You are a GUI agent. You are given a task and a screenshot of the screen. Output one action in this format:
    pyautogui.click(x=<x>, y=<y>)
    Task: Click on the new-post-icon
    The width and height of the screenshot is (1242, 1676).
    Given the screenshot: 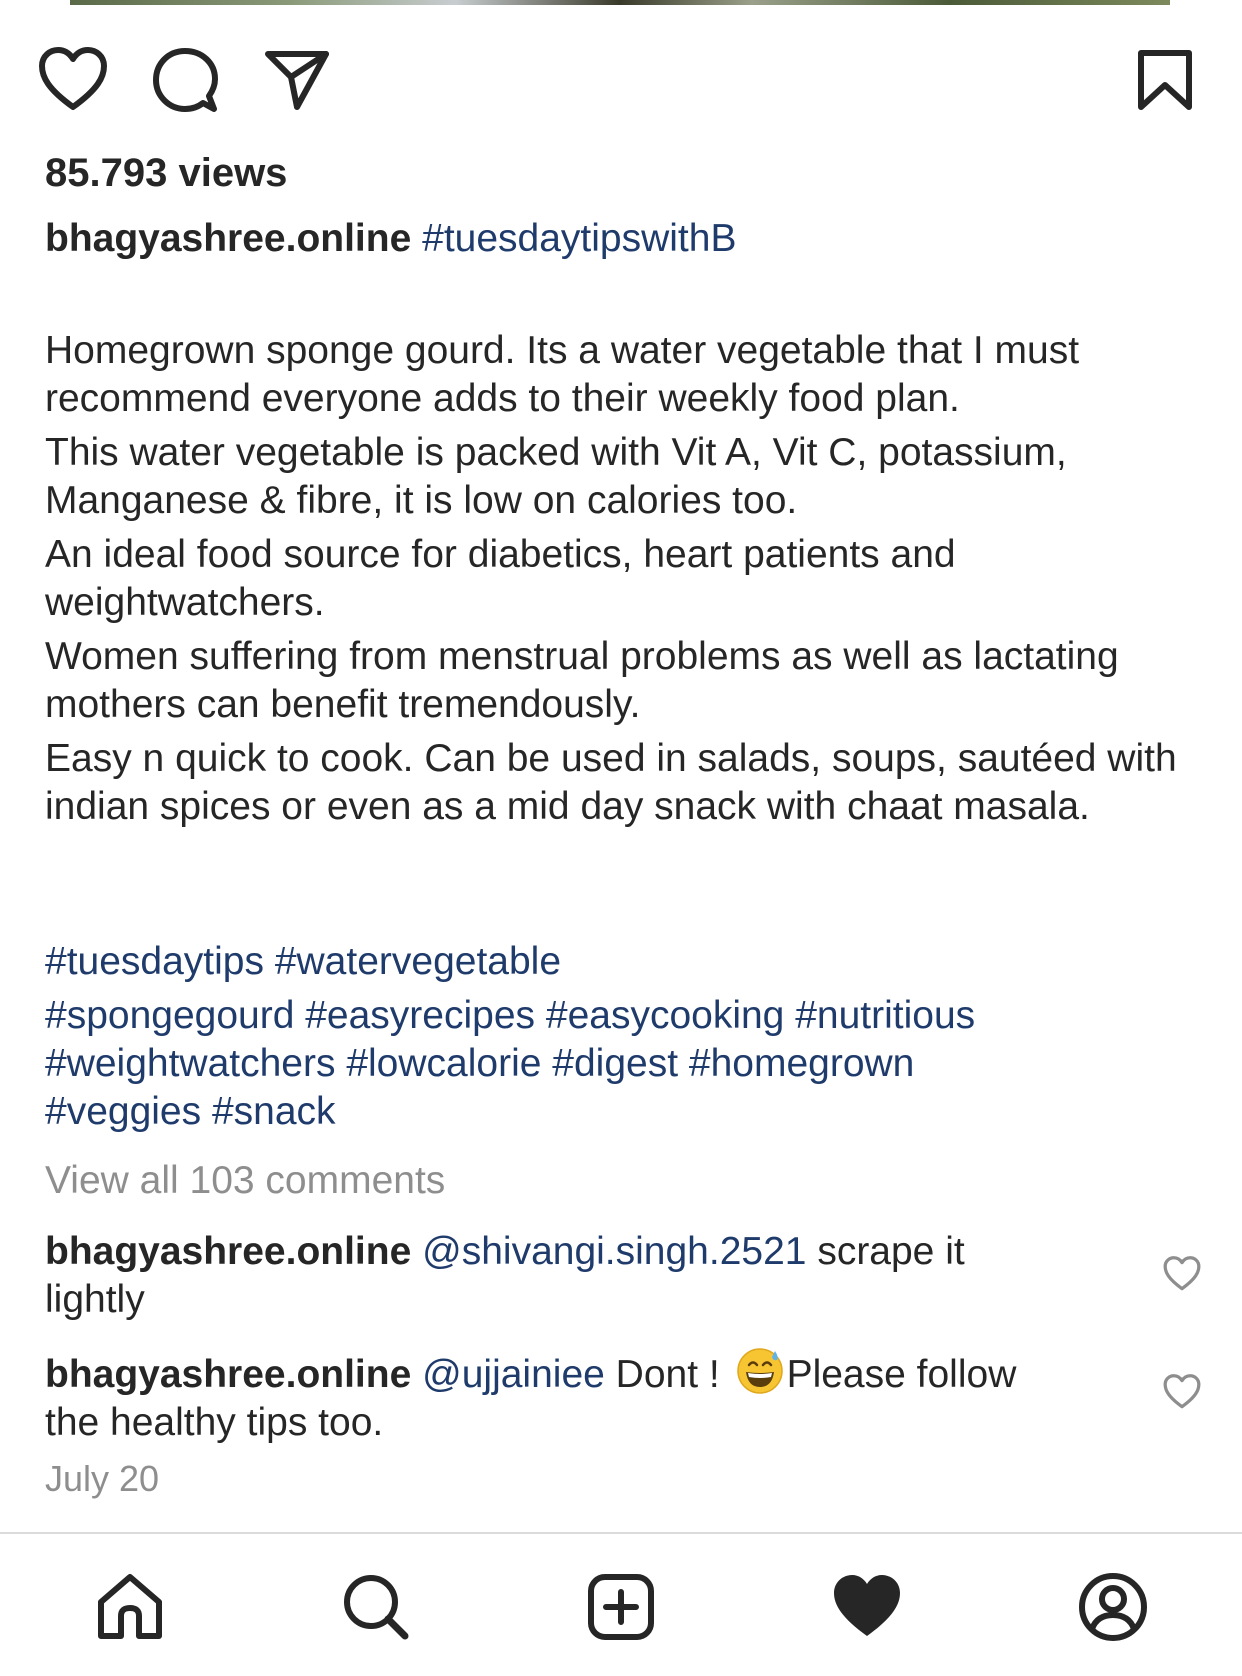 What is the action you would take?
    pyautogui.click(x=621, y=1607)
    